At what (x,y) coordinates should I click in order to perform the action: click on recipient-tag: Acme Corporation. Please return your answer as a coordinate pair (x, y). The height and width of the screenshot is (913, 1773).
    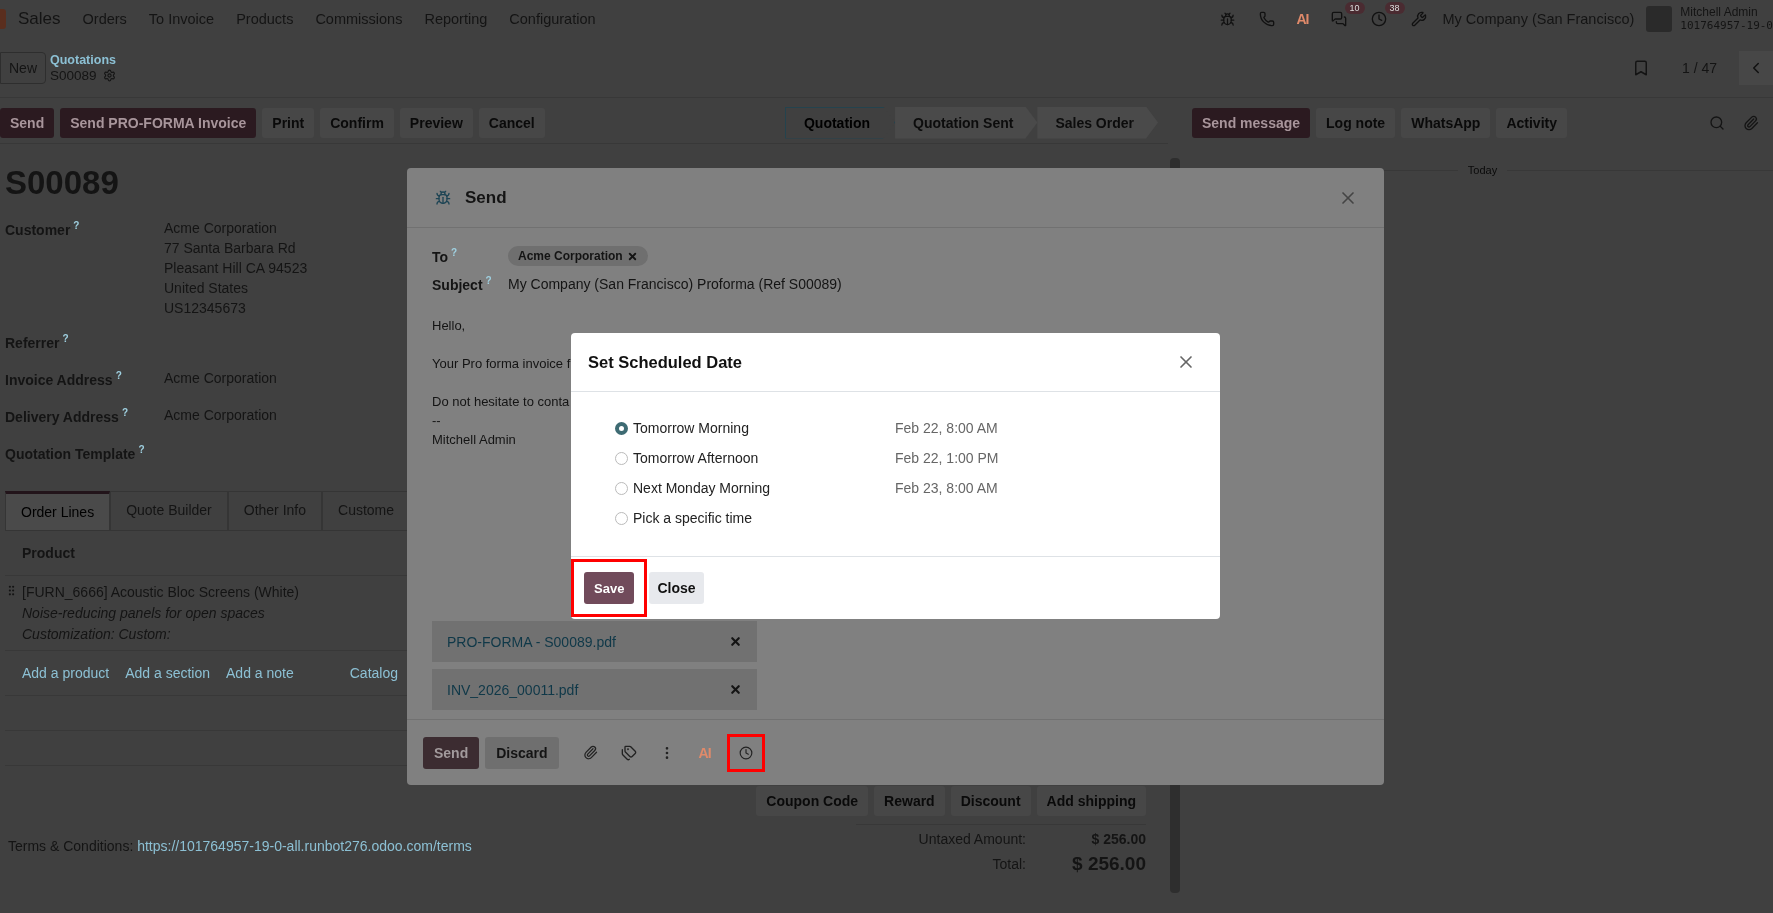
    Looking at the image, I should click on (578, 256).